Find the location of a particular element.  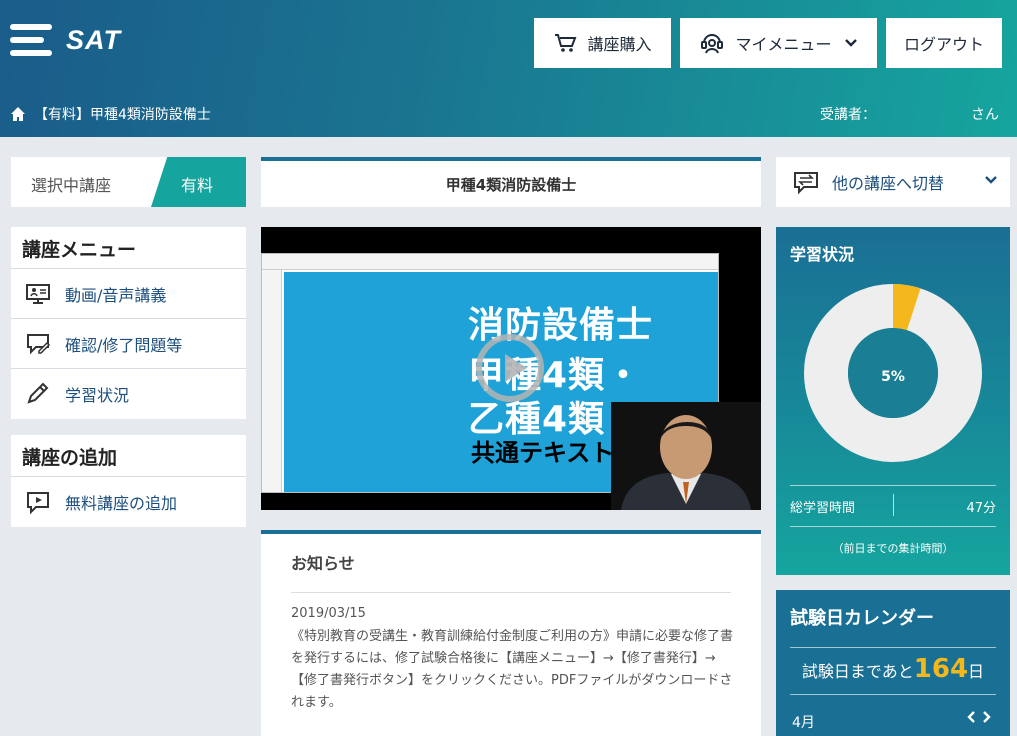

cart-icon is located at coordinates (566, 43).